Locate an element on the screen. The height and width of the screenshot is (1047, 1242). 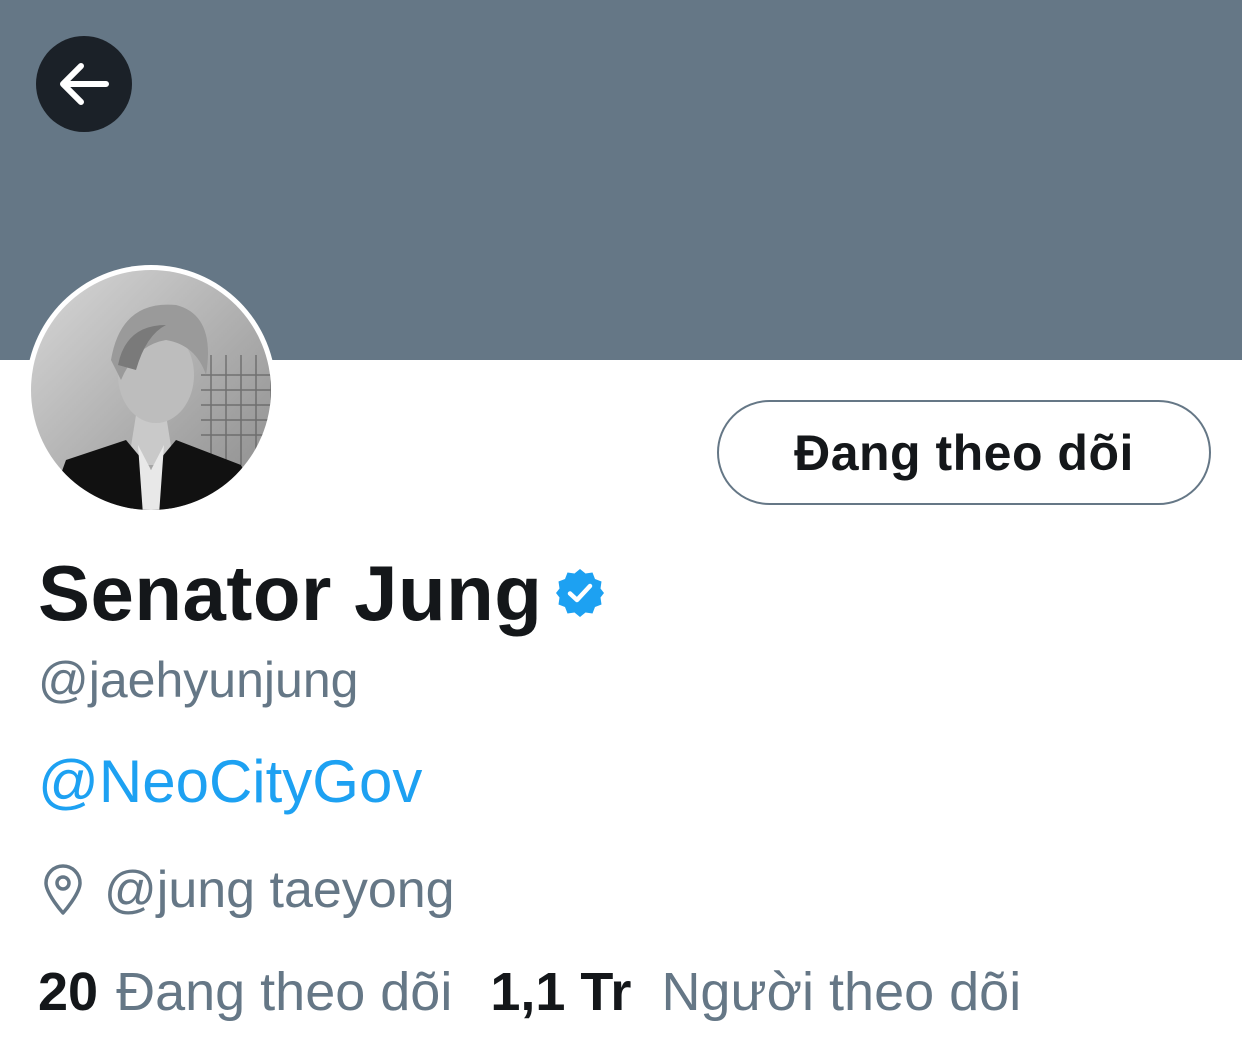
back-button is located at coordinates (84, 84).